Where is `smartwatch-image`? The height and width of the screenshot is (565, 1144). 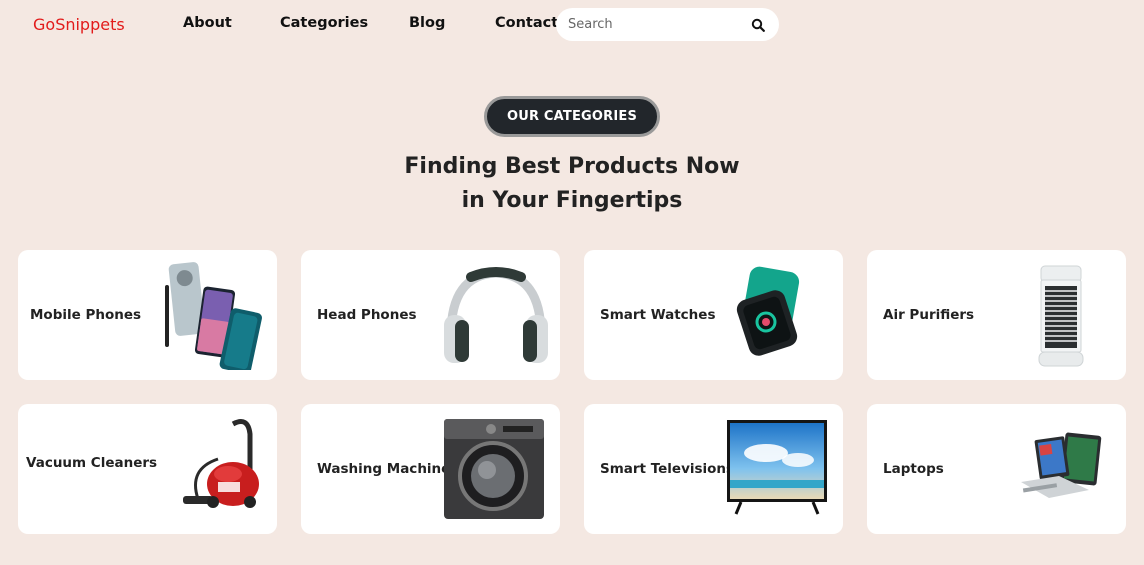
smartwatch-image is located at coordinates (768, 311).